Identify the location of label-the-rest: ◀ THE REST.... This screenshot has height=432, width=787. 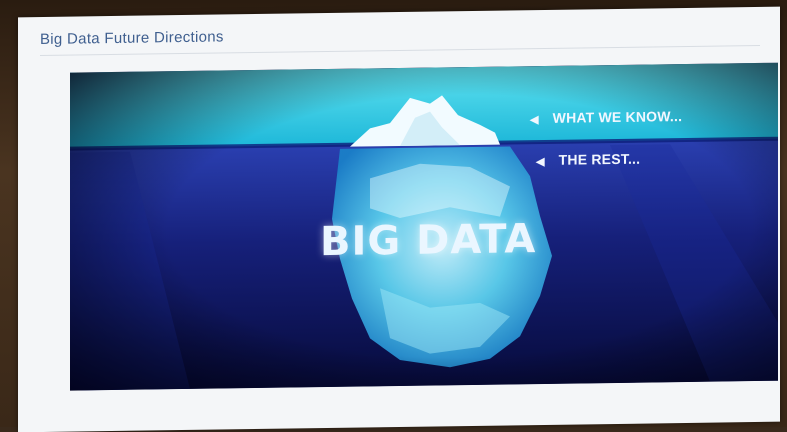
(588, 159).